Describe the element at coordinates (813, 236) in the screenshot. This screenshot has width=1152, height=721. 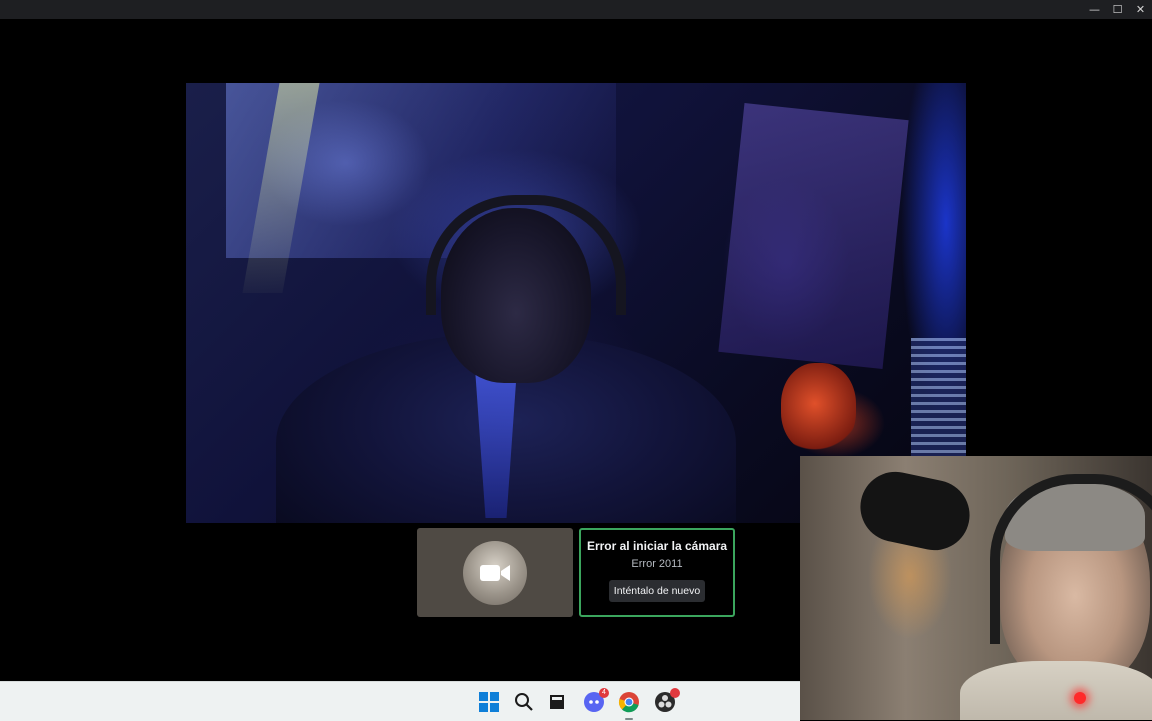
I see `video-background-poster-right` at that location.